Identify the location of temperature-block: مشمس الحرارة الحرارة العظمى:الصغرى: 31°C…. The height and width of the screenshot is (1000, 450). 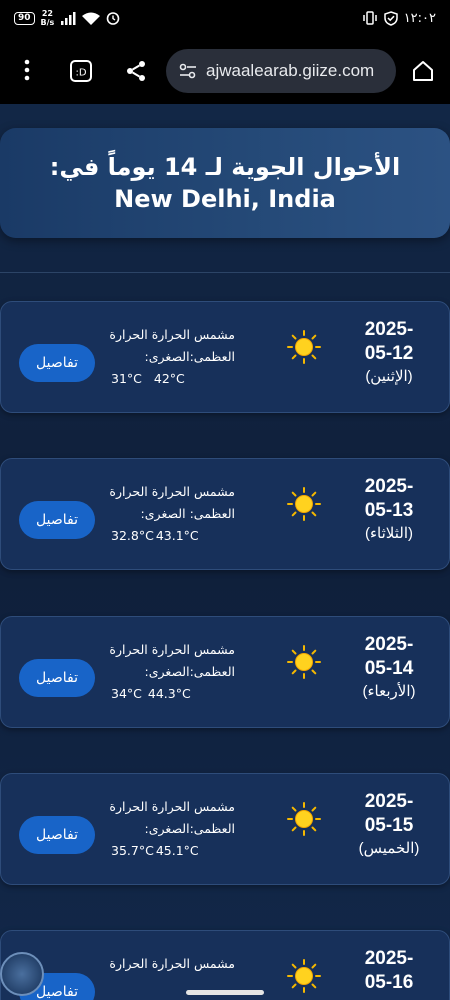
(170, 357).